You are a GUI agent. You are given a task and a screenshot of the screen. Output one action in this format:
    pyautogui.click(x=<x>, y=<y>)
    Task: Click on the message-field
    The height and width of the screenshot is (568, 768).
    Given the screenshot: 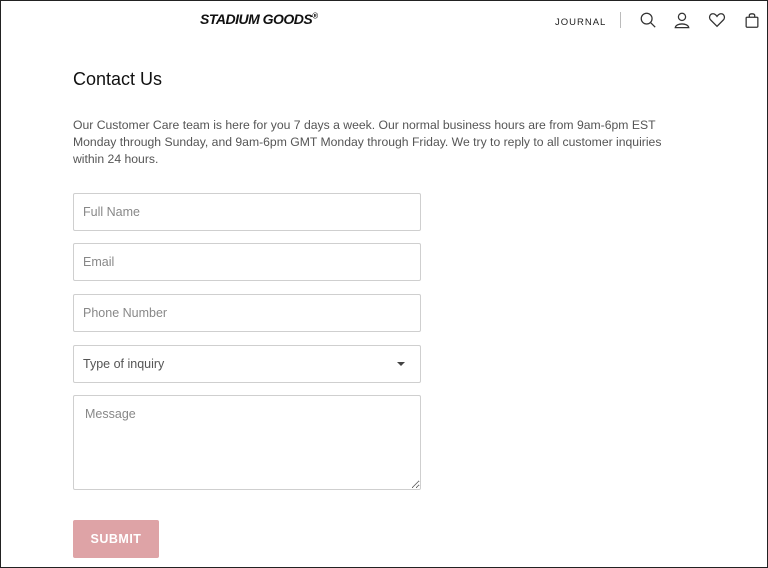 What is the action you would take?
    pyautogui.click(x=247, y=442)
    